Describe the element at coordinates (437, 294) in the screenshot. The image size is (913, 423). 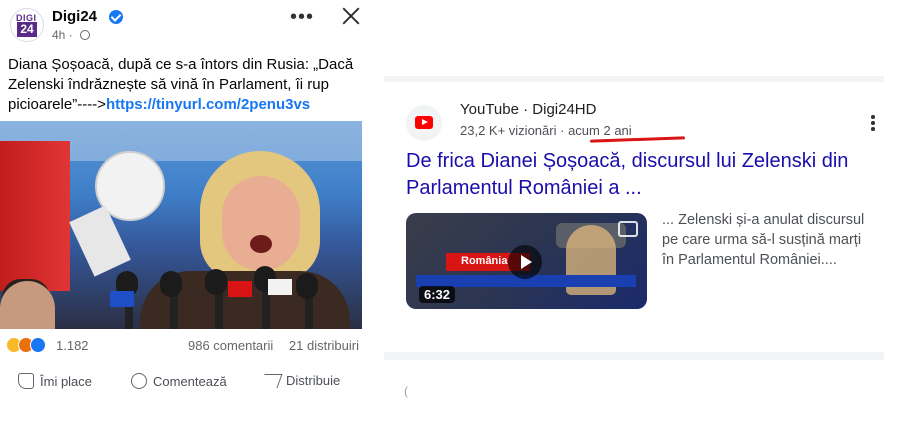
I see `video-duration: 6:32` at that location.